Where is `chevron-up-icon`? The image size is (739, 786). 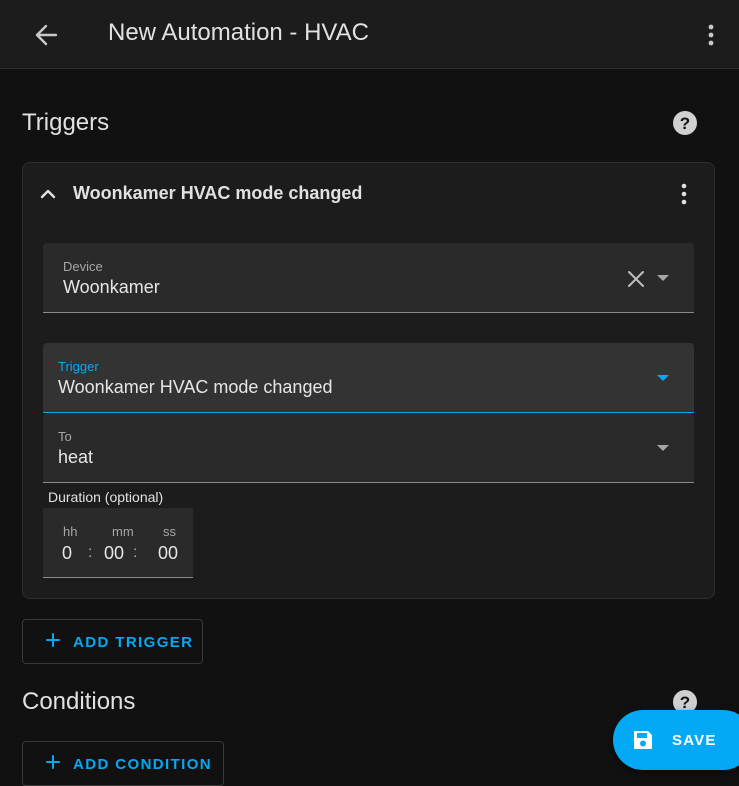 chevron-up-icon is located at coordinates (48, 194).